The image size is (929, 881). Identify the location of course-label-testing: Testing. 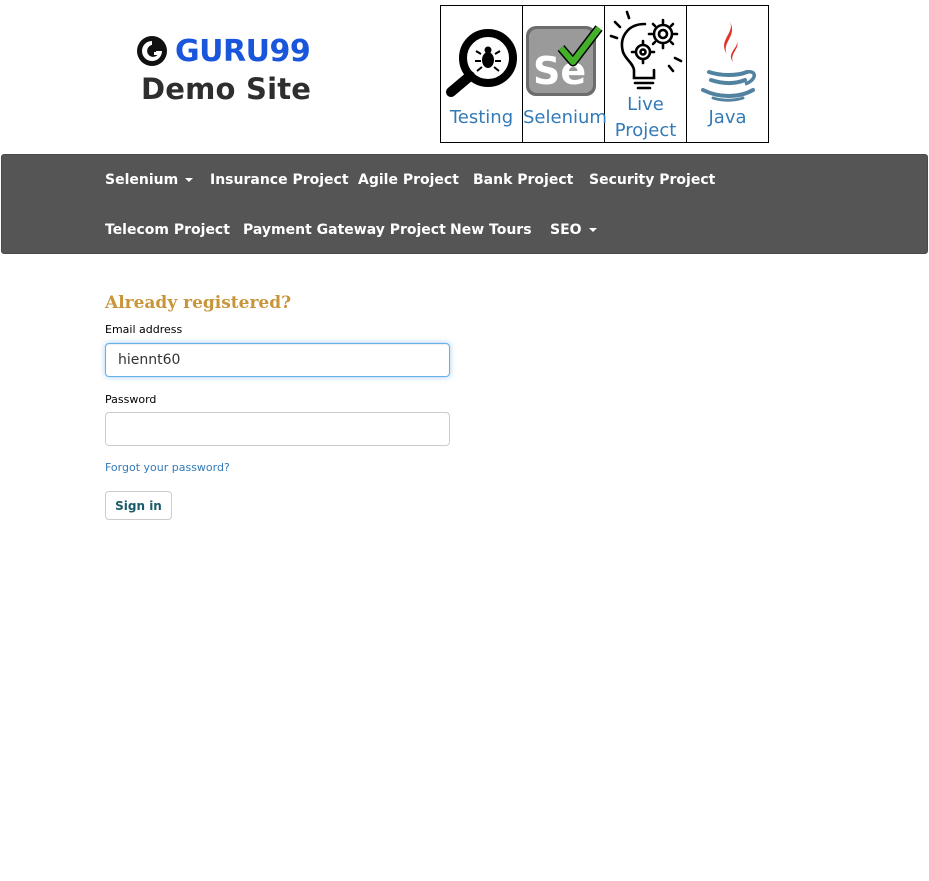
(481, 117).